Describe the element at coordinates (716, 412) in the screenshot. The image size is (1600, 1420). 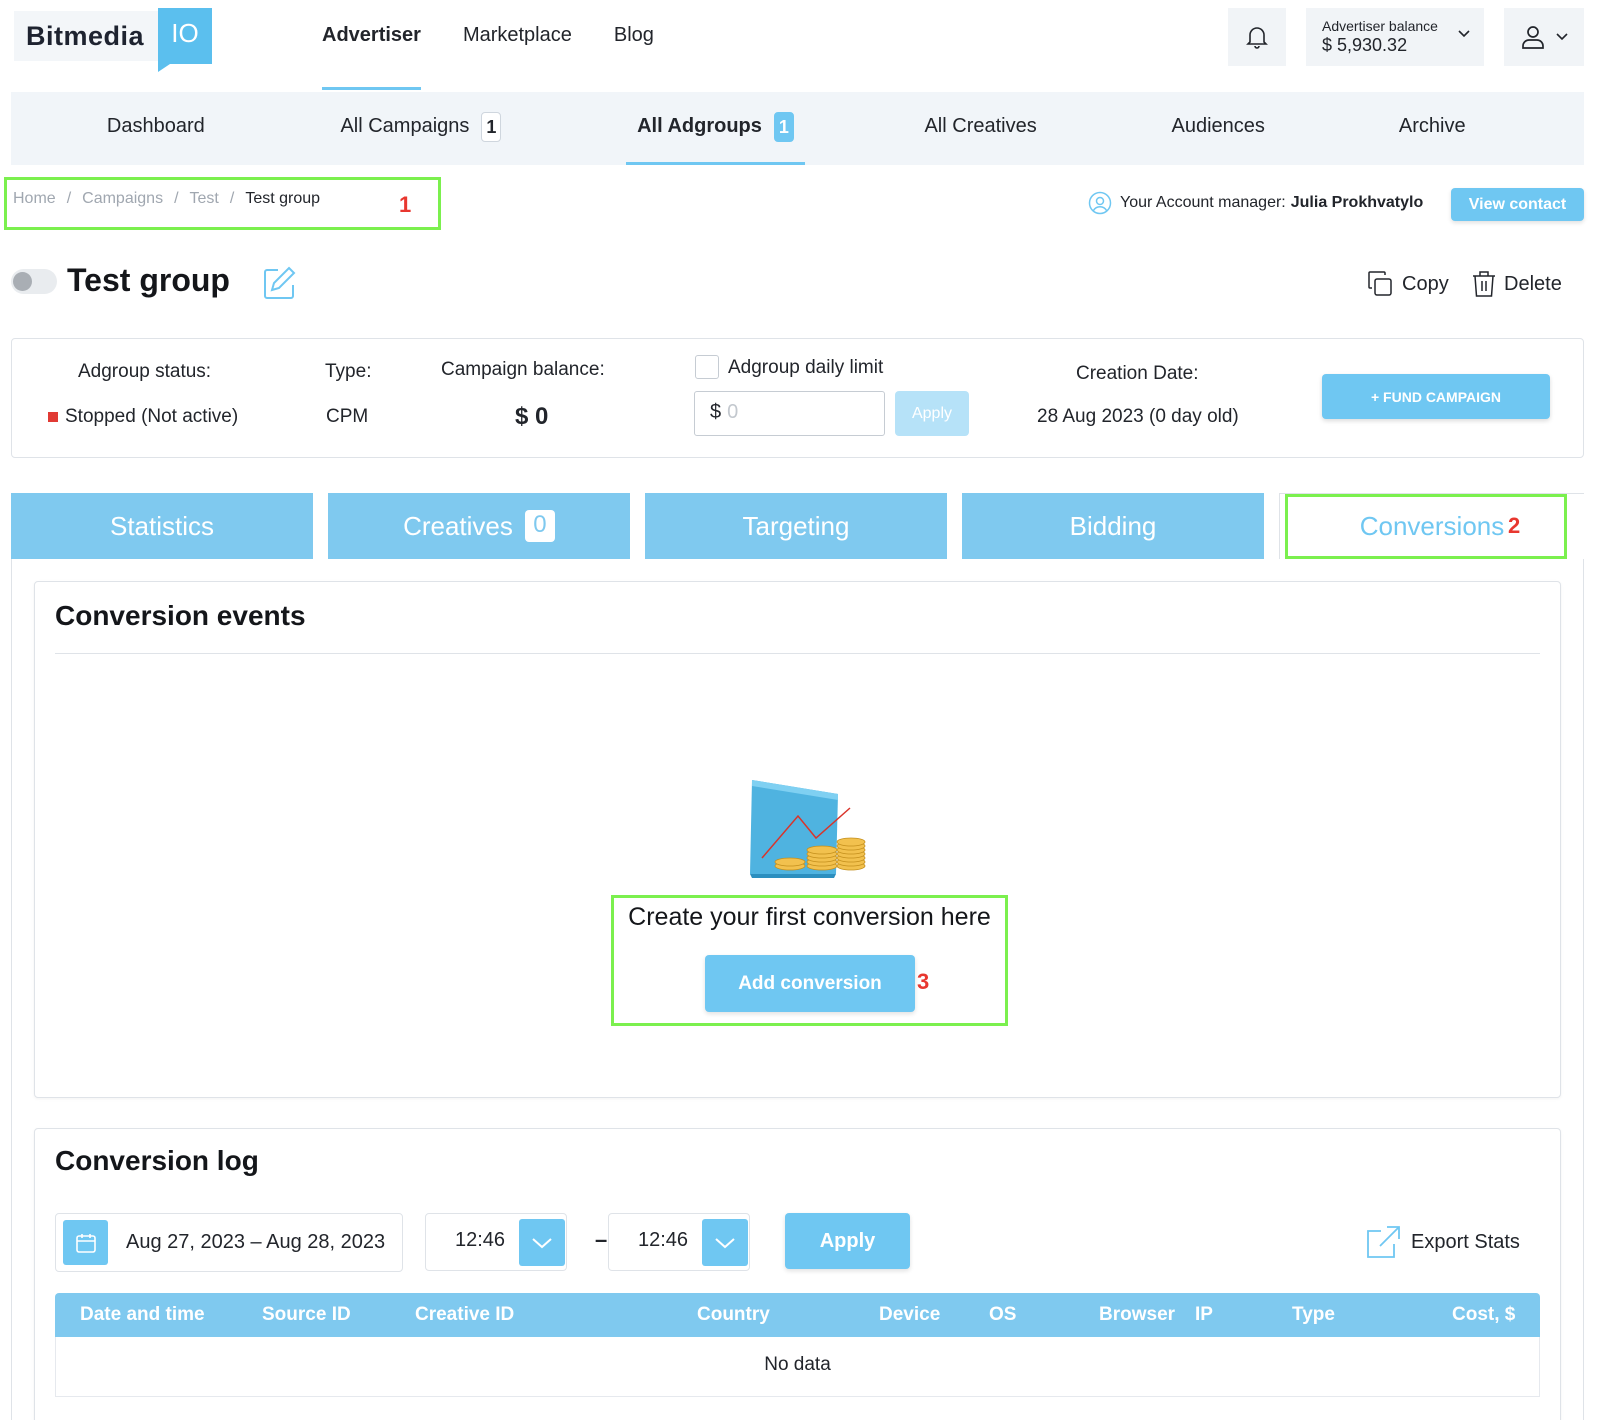
I see `currency-prefix: $` at that location.